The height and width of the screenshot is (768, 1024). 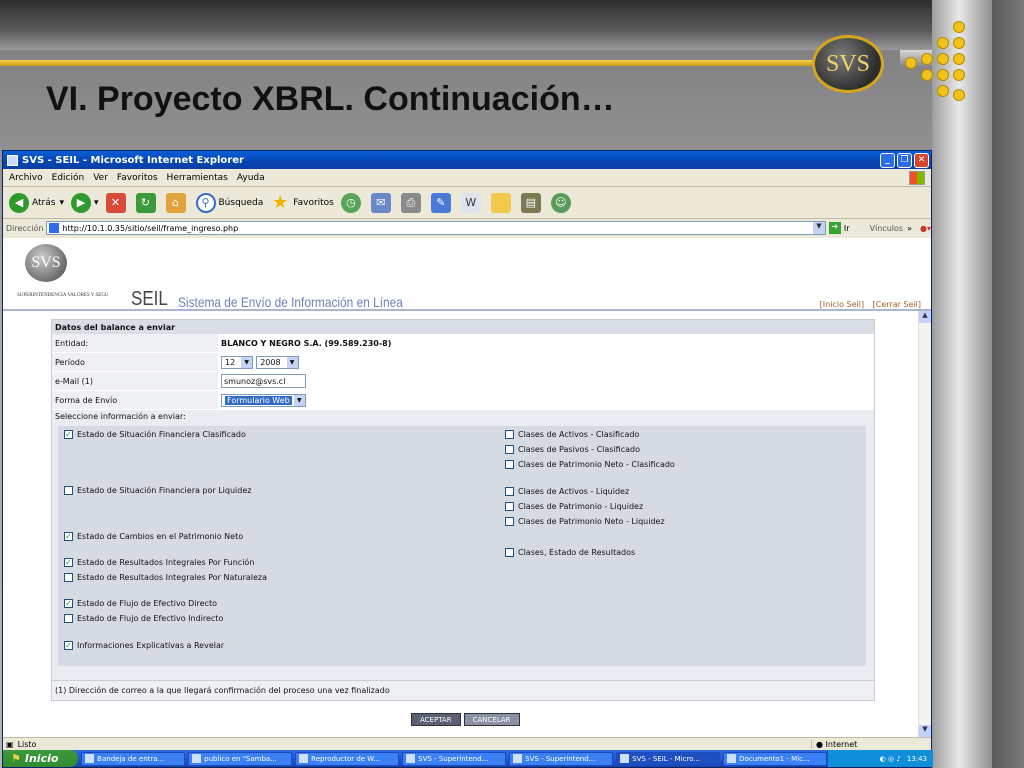 I want to click on chevron-right-icon: », so click(x=909, y=228).